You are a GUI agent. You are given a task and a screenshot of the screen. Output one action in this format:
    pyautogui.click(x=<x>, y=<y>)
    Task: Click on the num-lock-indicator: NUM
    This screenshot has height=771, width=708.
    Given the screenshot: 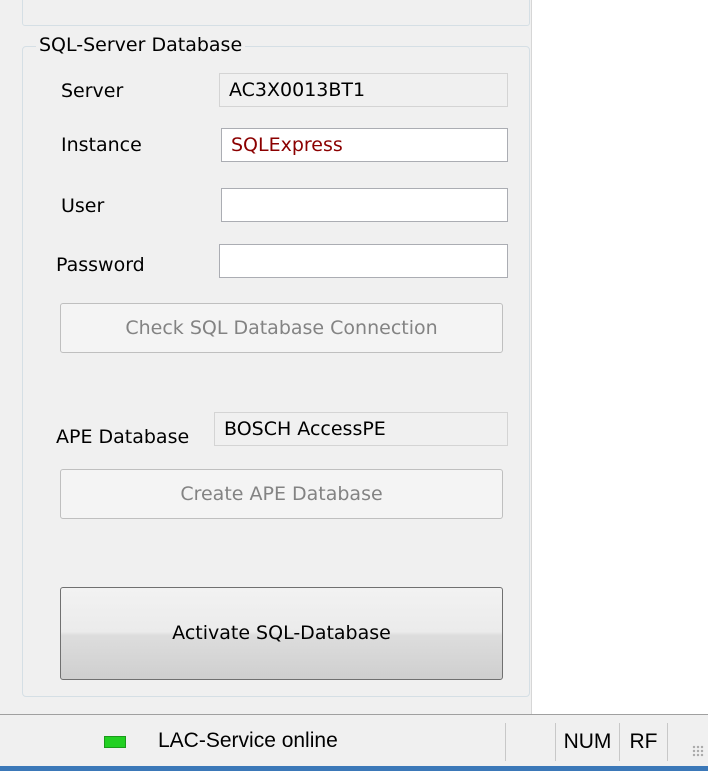 What is the action you would take?
    pyautogui.click(x=588, y=742)
    